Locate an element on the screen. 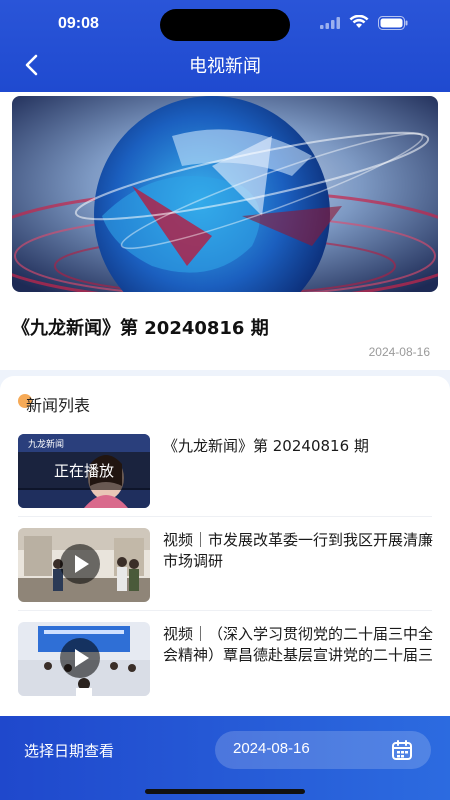 This screenshot has height=800, width=450. list-item: 视频｜市发展改革委一行到我区开展清廉市场调研 is located at coordinates (225, 566).